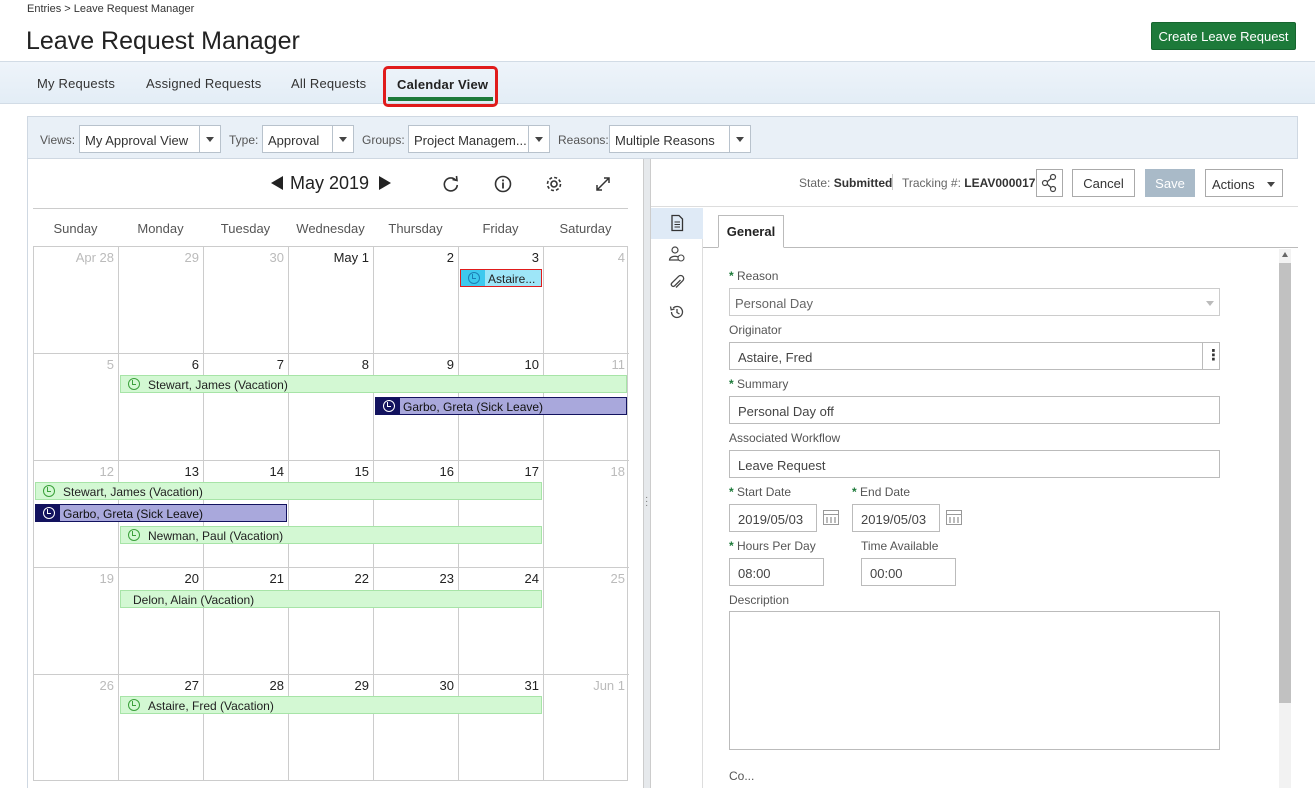 The width and height of the screenshot is (1315, 788). What do you see at coordinates (772, 546) in the screenshot?
I see `hours-per-day-label: * Hours Per Day` at bounding box center [772, 546].